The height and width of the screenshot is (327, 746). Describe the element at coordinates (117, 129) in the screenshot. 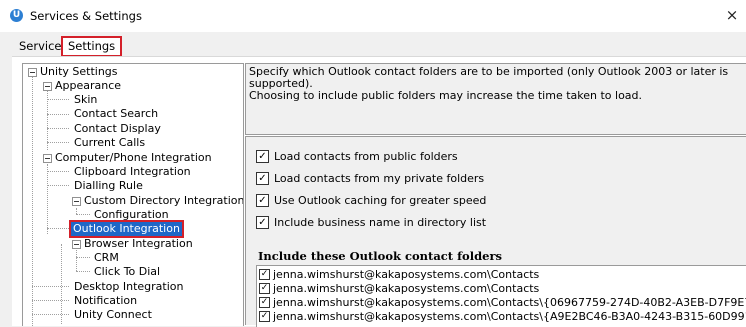

I see `tree-item-contact-display: Contact Display` at that location.